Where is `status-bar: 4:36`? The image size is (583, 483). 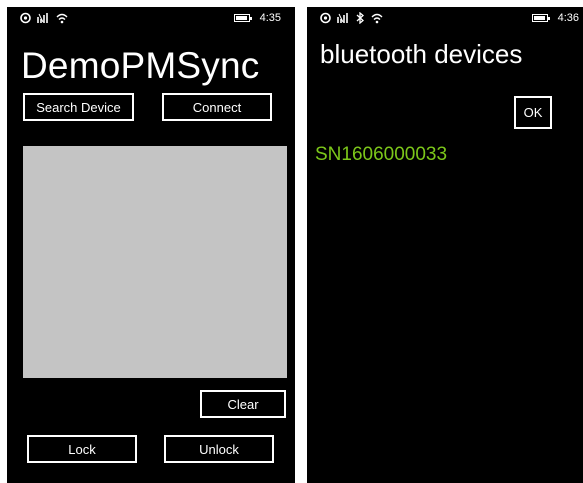
status-bar: 4:36 is located at coordinates (445, 18).